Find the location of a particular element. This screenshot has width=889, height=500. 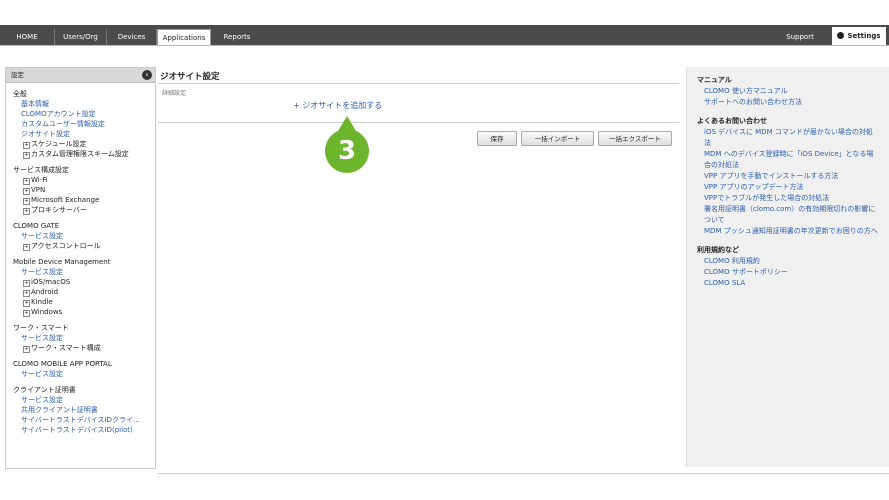

sidebar-expandable-item: + ワーク・スマート構成 is located at coordinates (84, 348).